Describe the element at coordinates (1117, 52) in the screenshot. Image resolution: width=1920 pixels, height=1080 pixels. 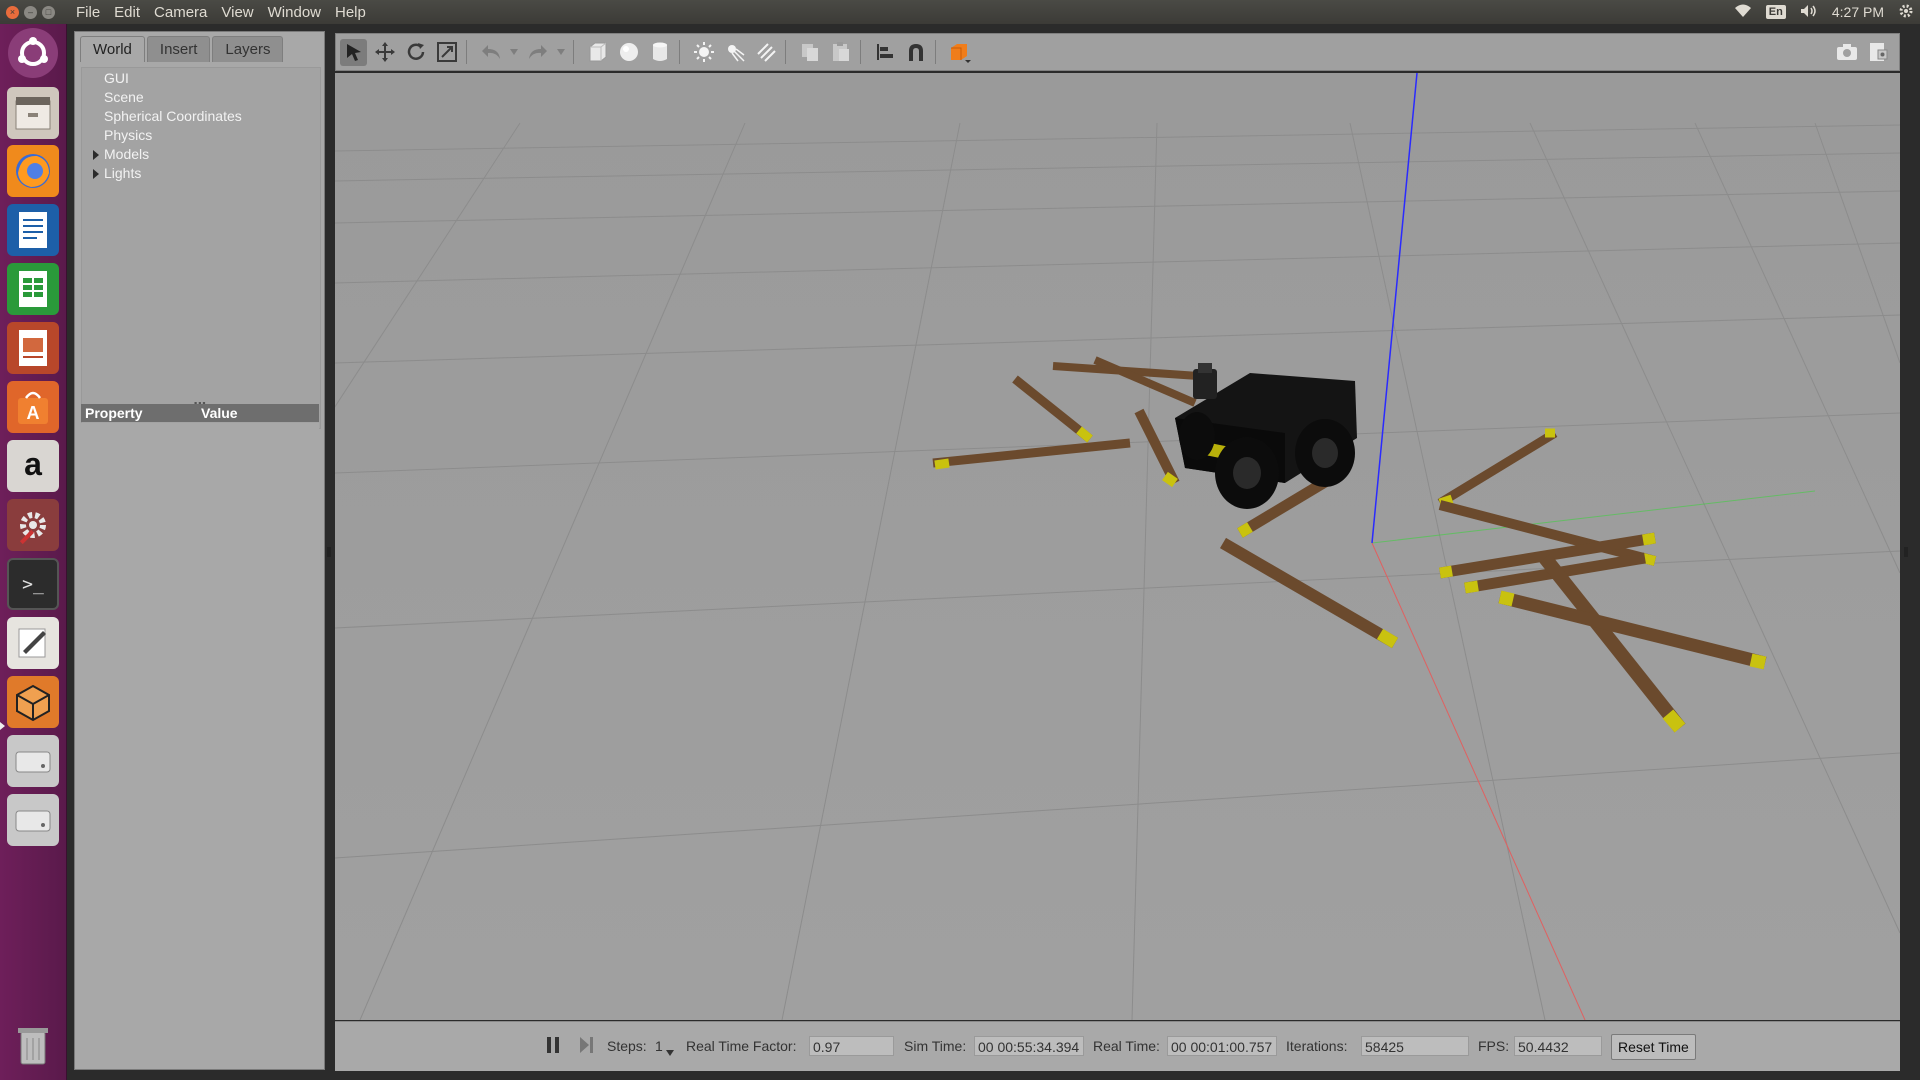
I see `toolbar` at that location.